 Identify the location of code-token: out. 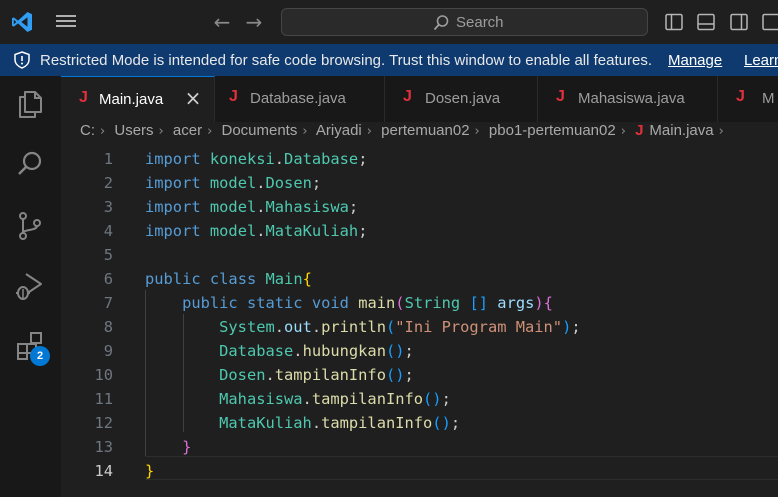
(298, 327).